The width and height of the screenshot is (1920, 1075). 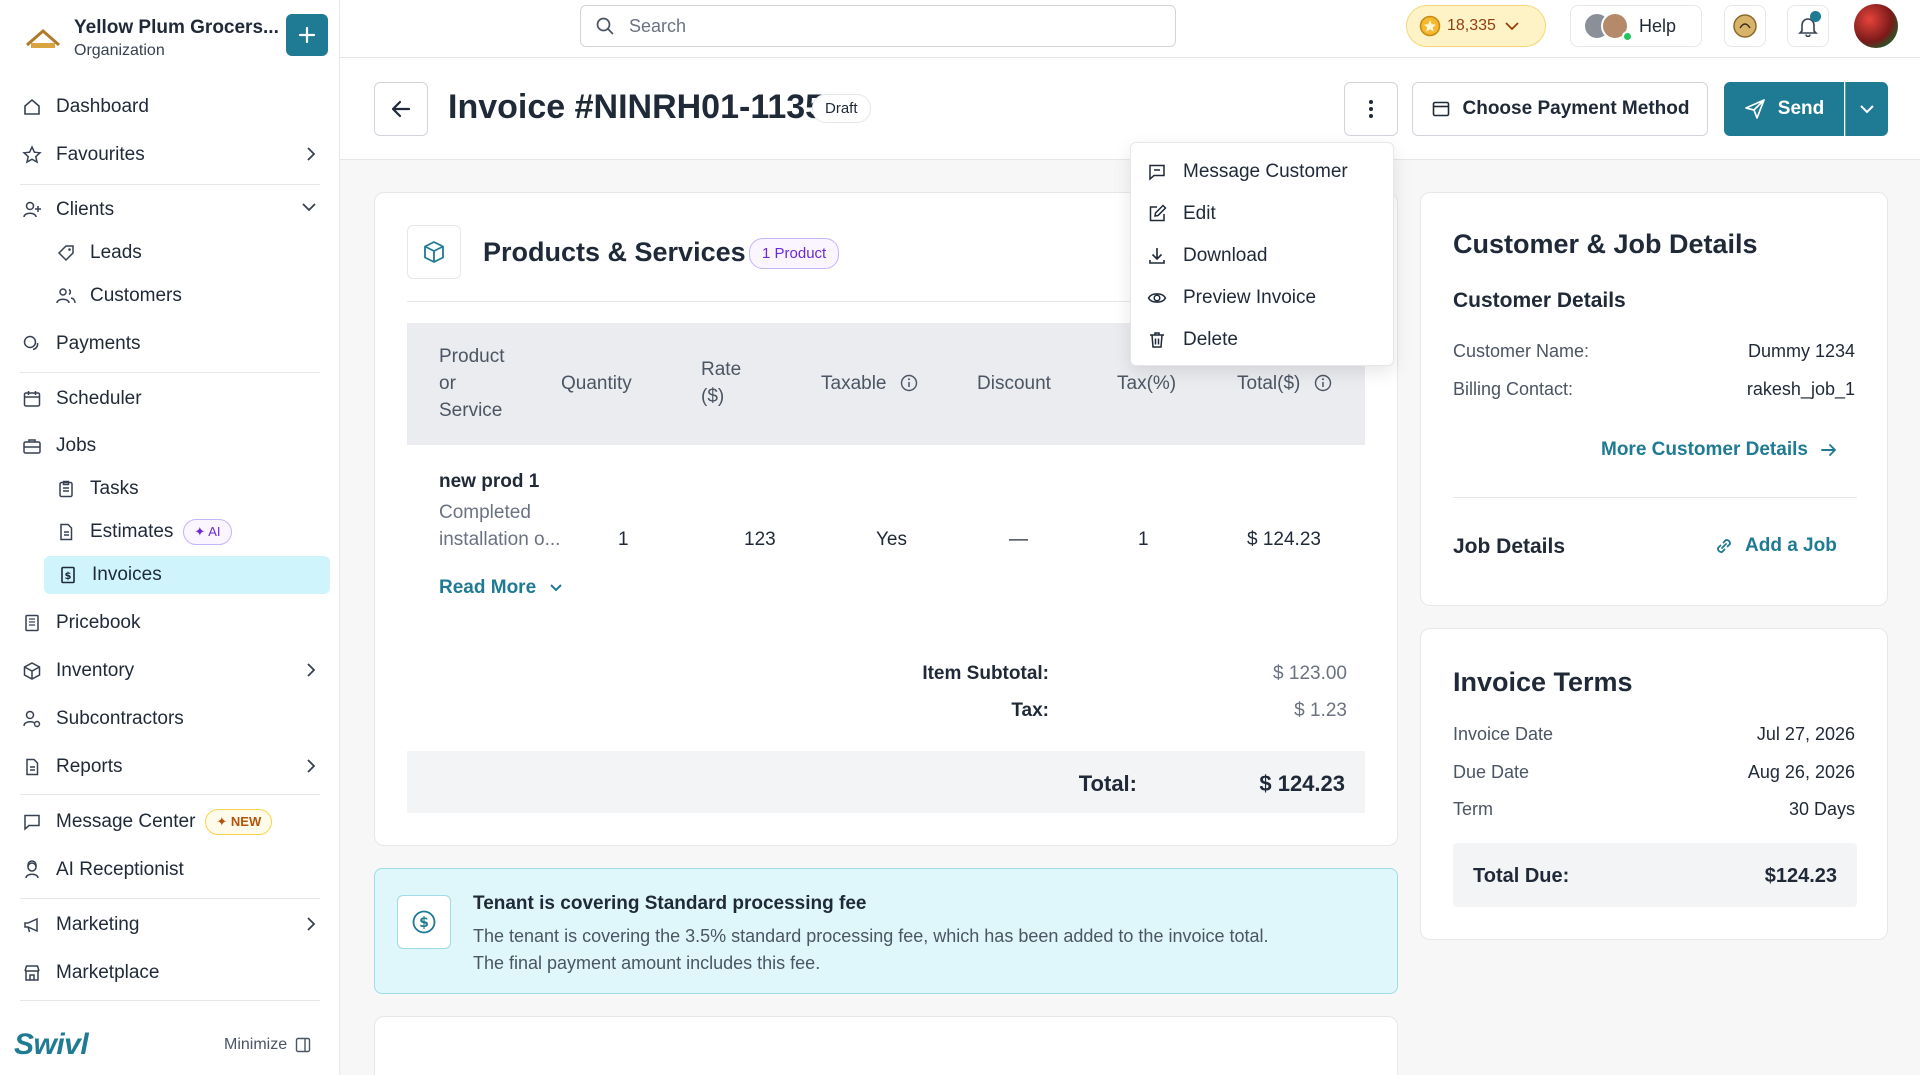 What do you see at coordinates (1014, 383) in the screenshot?
I see `column-header-discount: Discount` at bounding box center [1014, 383].